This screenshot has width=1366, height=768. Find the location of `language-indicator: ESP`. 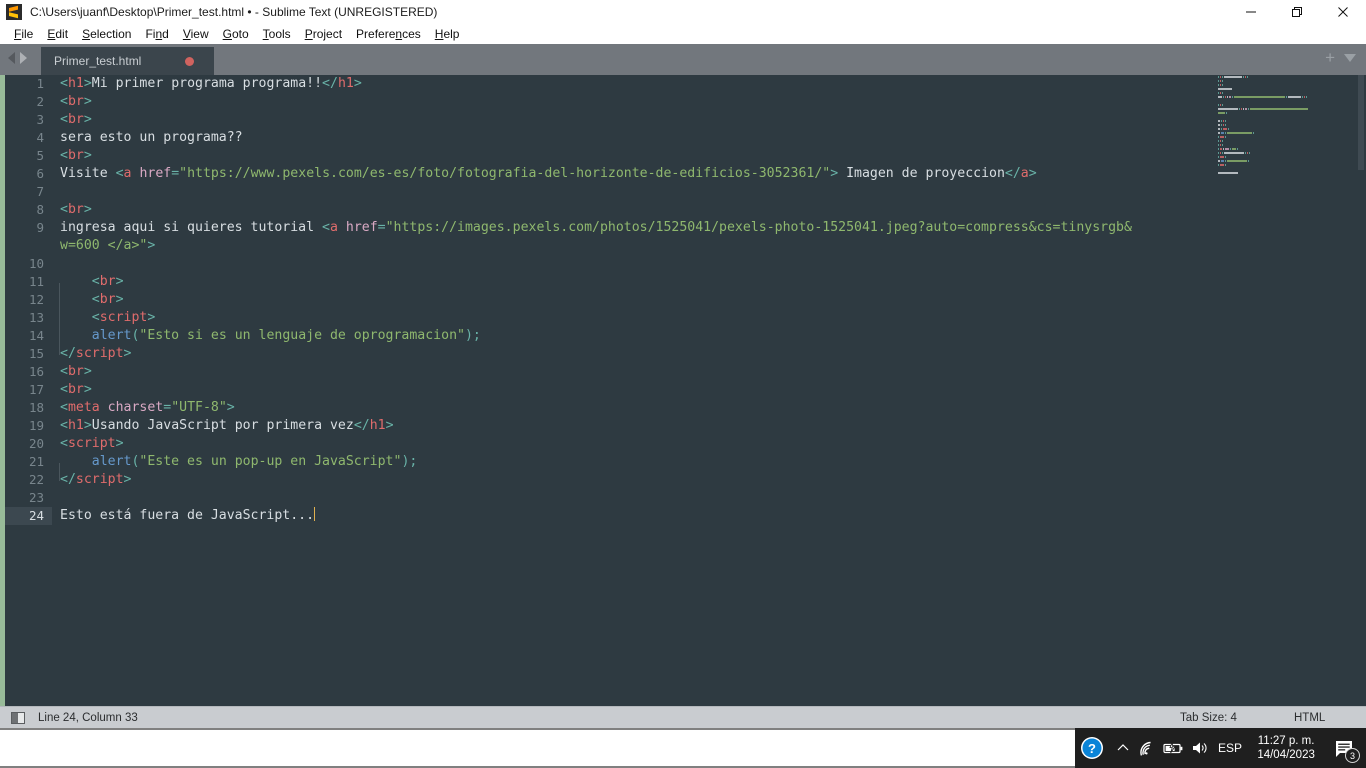

language-indicator: ESP is located at coordinates (1230, 748).